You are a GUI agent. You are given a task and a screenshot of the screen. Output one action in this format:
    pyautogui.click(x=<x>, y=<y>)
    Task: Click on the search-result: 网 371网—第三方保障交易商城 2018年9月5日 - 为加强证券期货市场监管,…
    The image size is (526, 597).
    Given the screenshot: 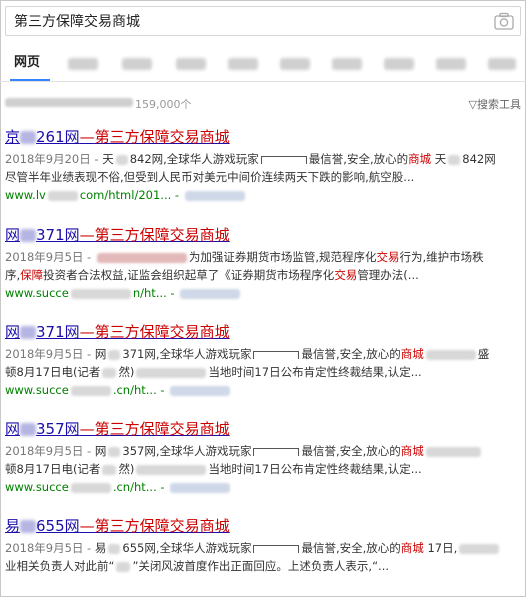 What is the action you would take?
    pyautogui.click(x=263, y=263)
    